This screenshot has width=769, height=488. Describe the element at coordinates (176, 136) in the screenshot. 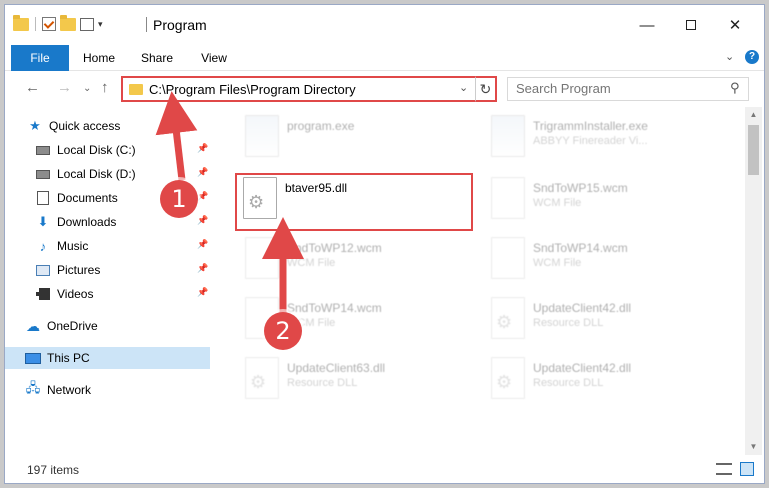

I see `arrow-to-address-bar` at that location.